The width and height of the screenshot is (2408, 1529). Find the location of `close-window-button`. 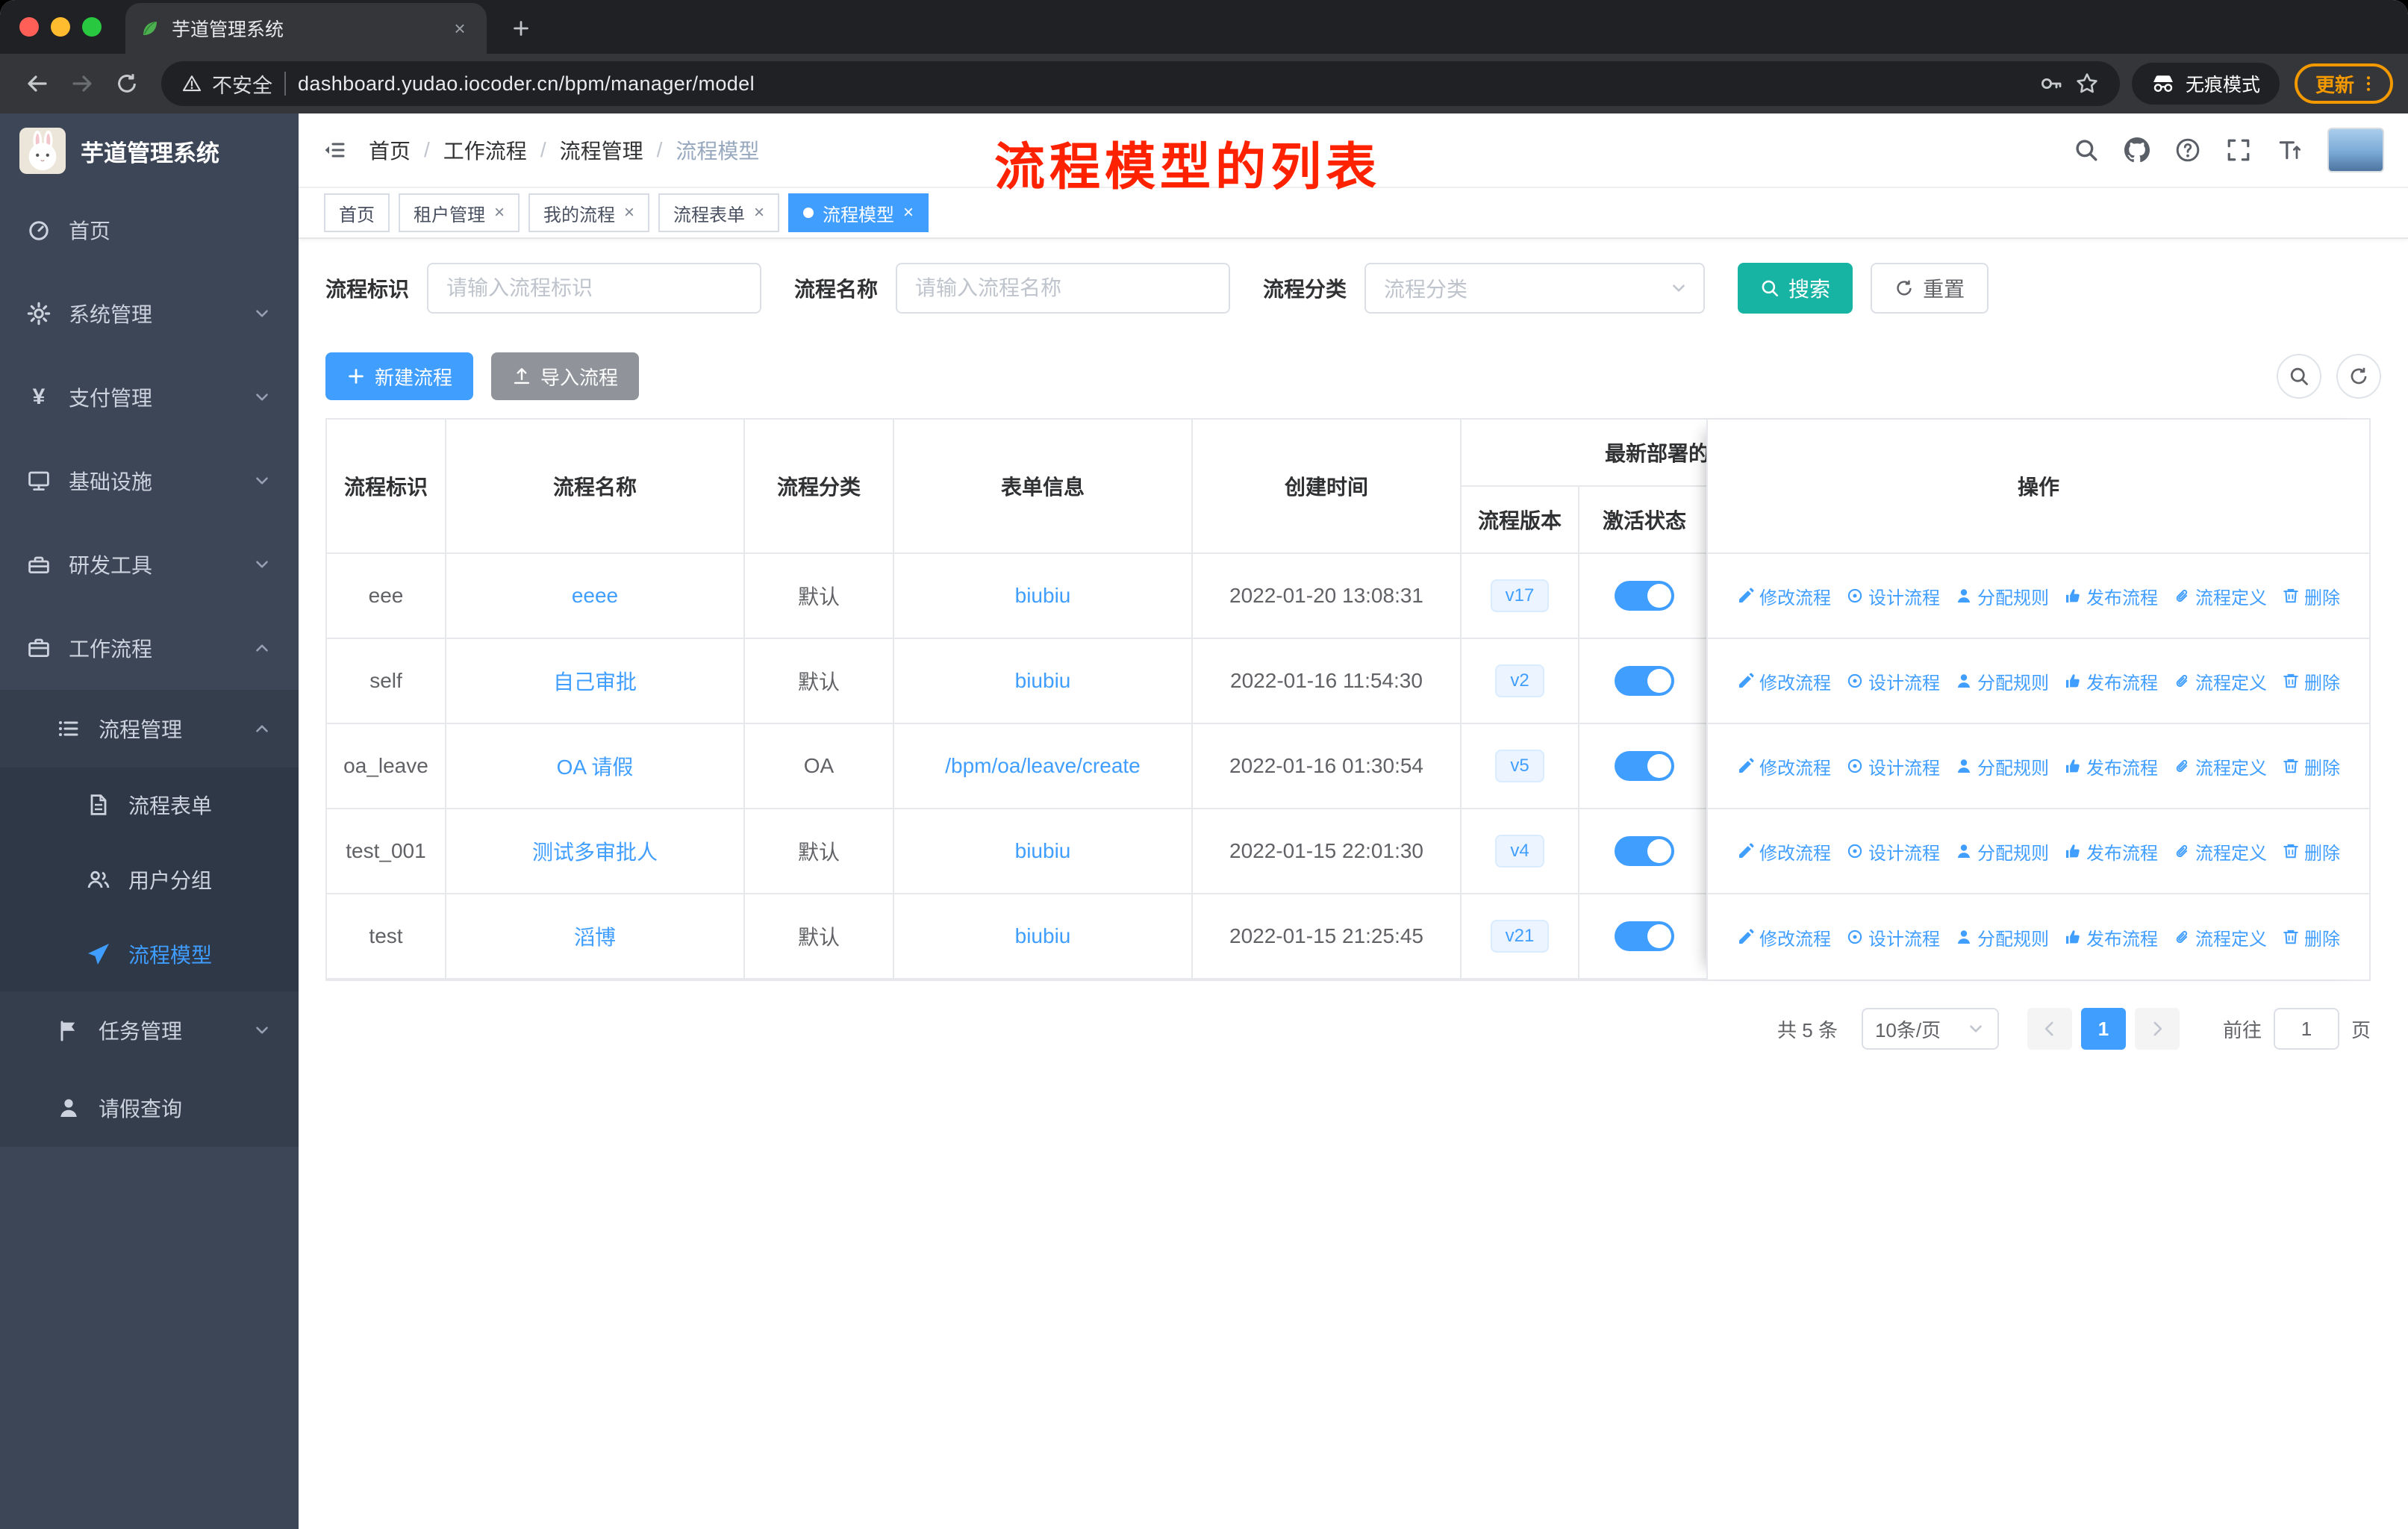

close-window-button is located at coordinates (29, 27).